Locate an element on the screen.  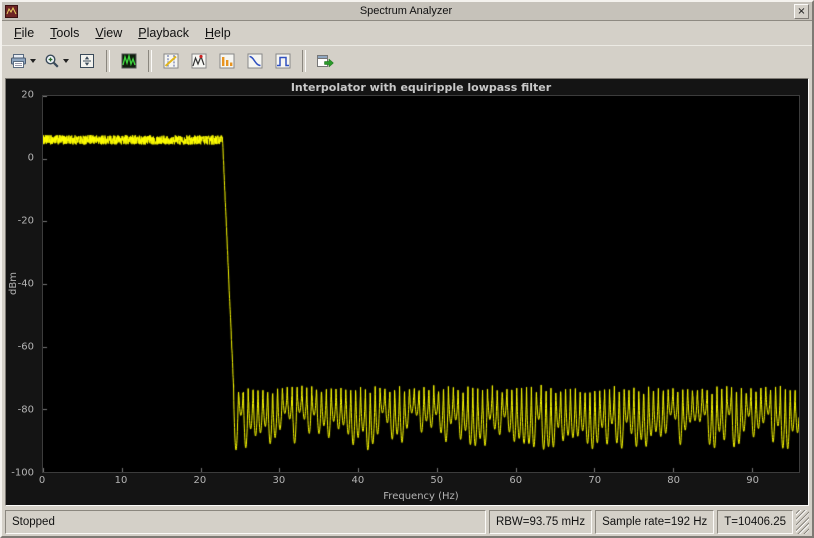
distortion-measurements-icon is located at coordinates (227, 61).